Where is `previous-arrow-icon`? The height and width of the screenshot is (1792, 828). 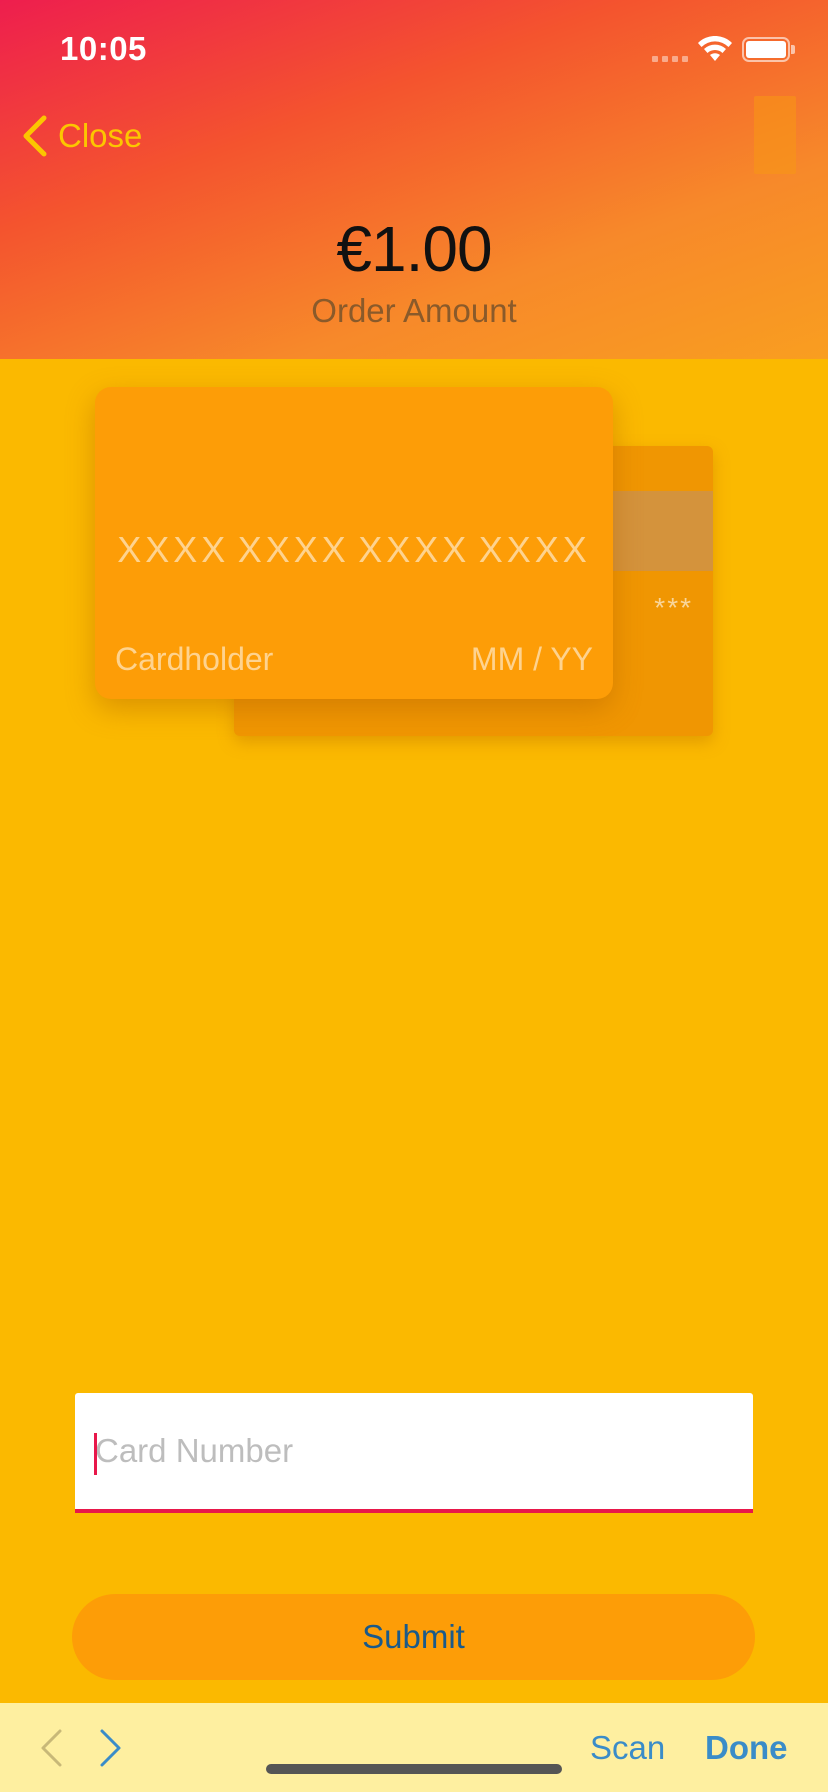 previous-arrow-icon is located at coordinates (51, 1748).